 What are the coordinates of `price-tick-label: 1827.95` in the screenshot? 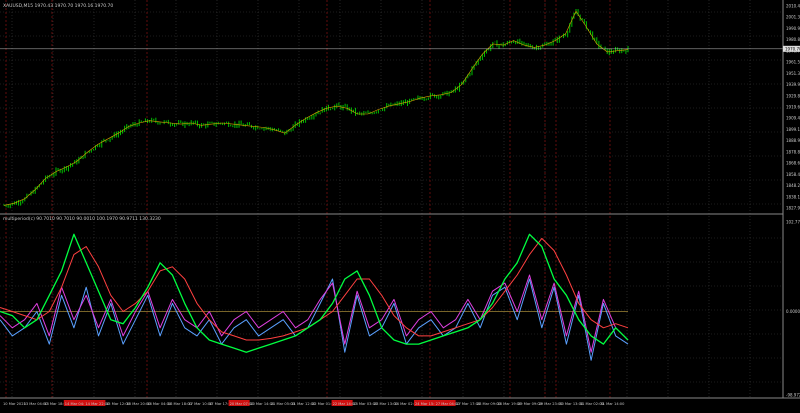 It's located at (793, 208).